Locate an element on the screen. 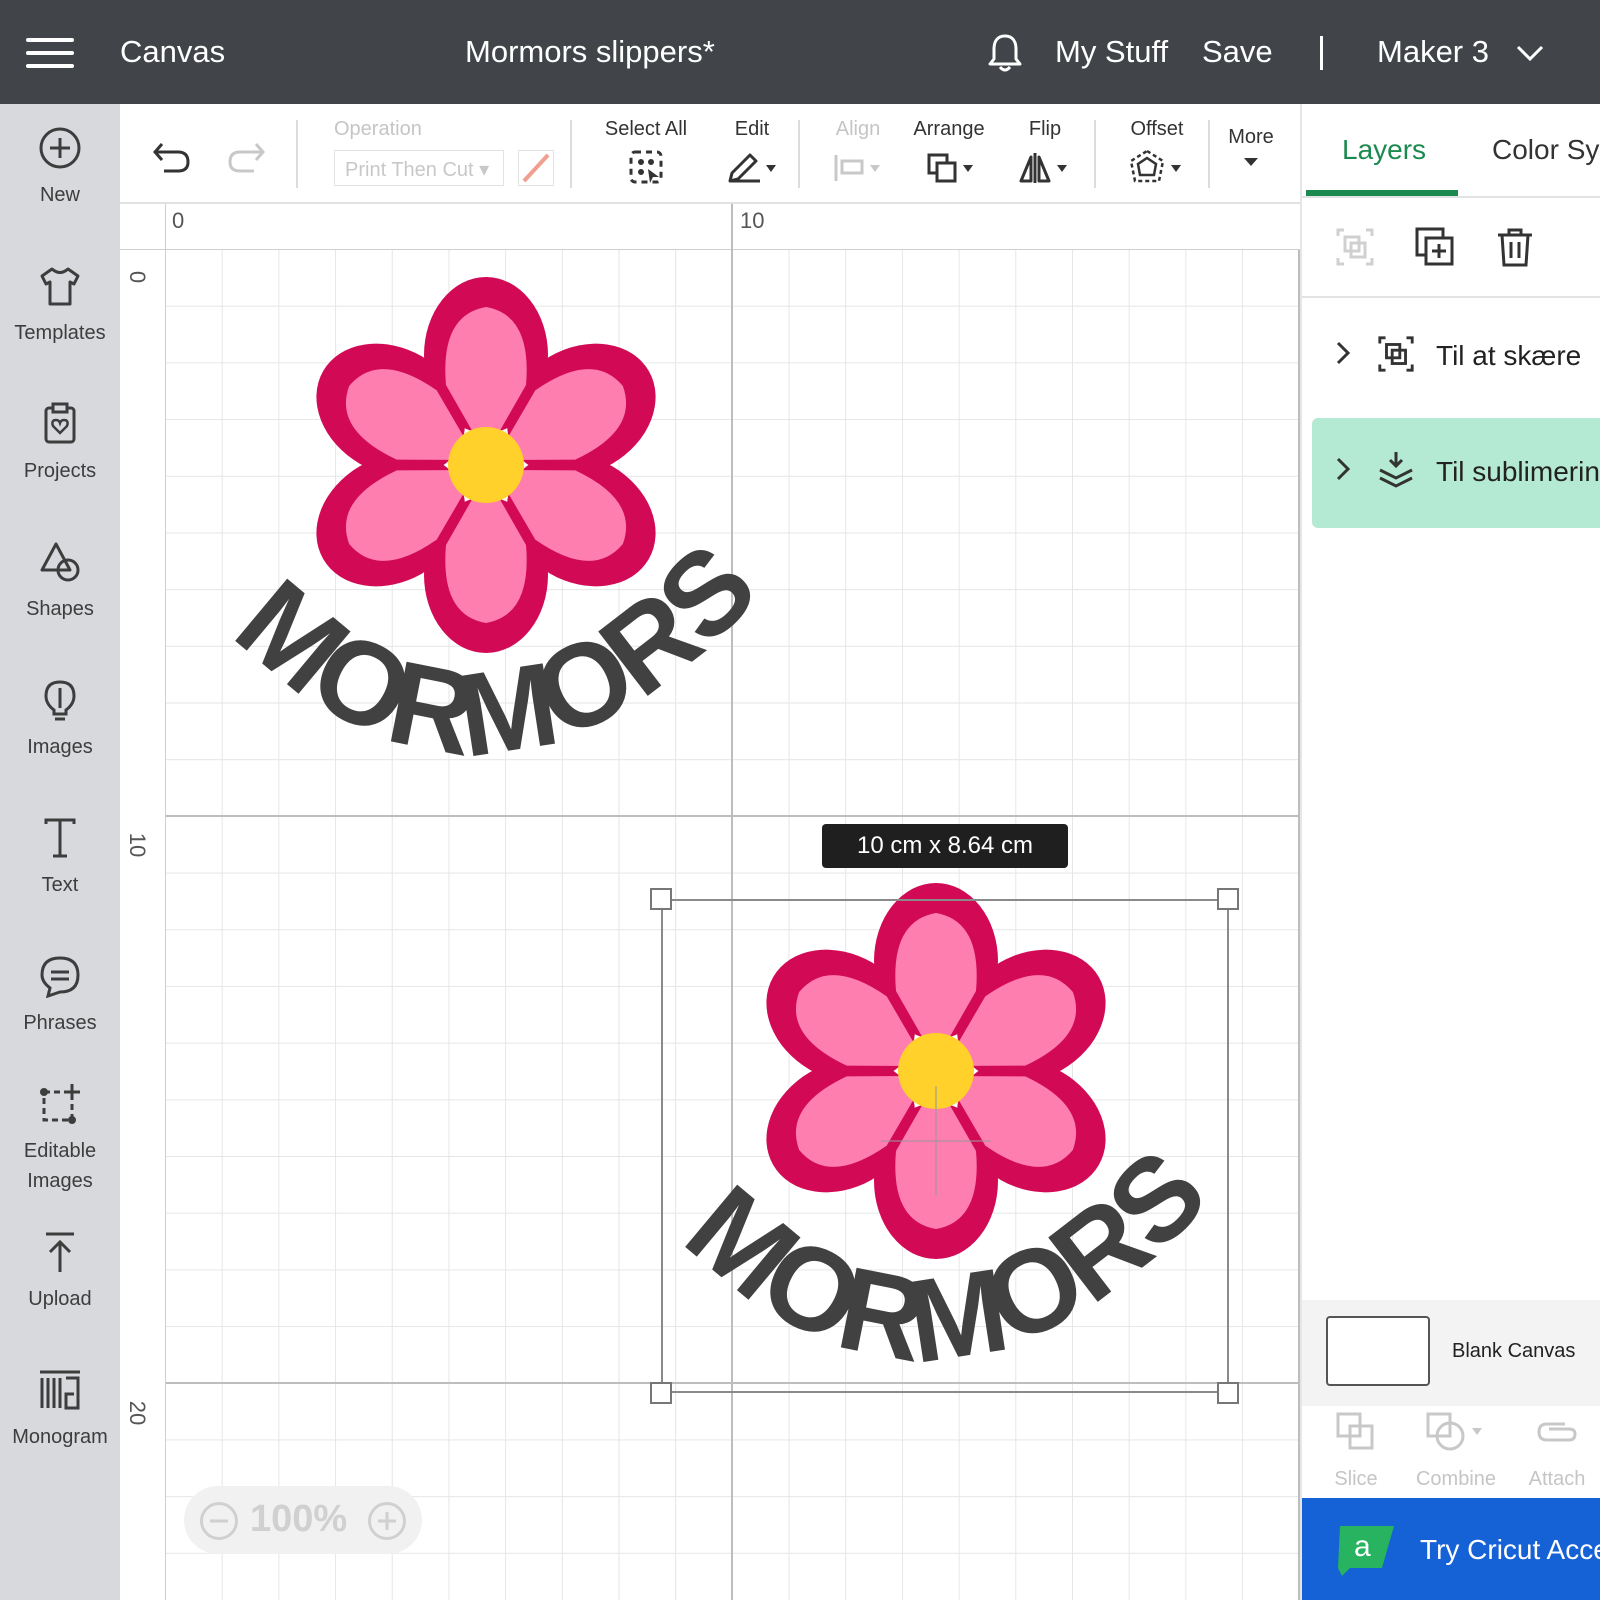 The width and height of the screenshot is (1600, 1600). more-button: More is located at coordinates (1251, 150).